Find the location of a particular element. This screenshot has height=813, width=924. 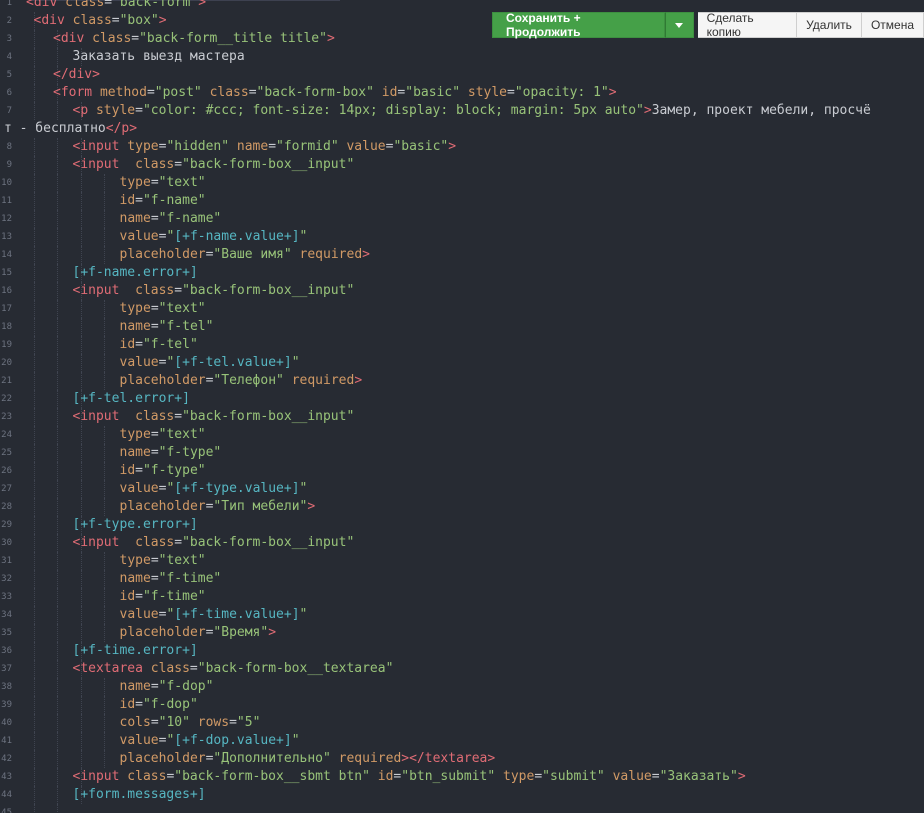

code-text: value="[+f-type.value+]" is located at coordinates (214, 489).